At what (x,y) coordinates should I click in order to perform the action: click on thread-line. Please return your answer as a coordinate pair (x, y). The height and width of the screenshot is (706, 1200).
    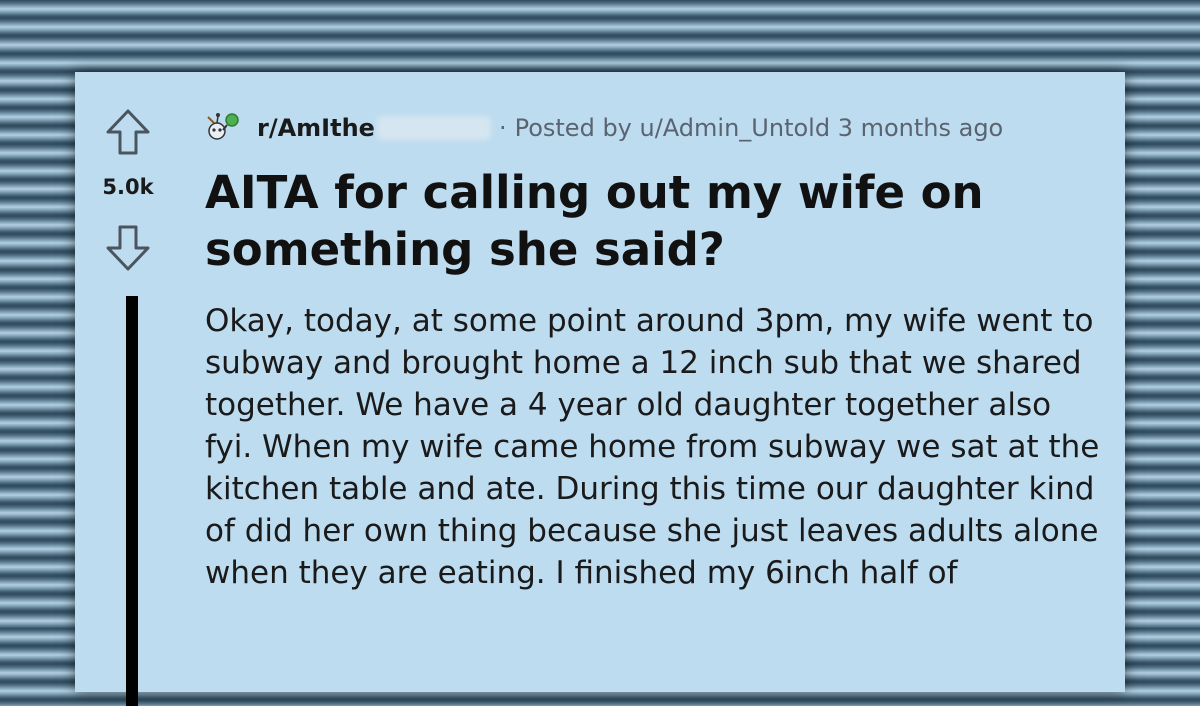
    Looking at the image, I should click on (132, 501).